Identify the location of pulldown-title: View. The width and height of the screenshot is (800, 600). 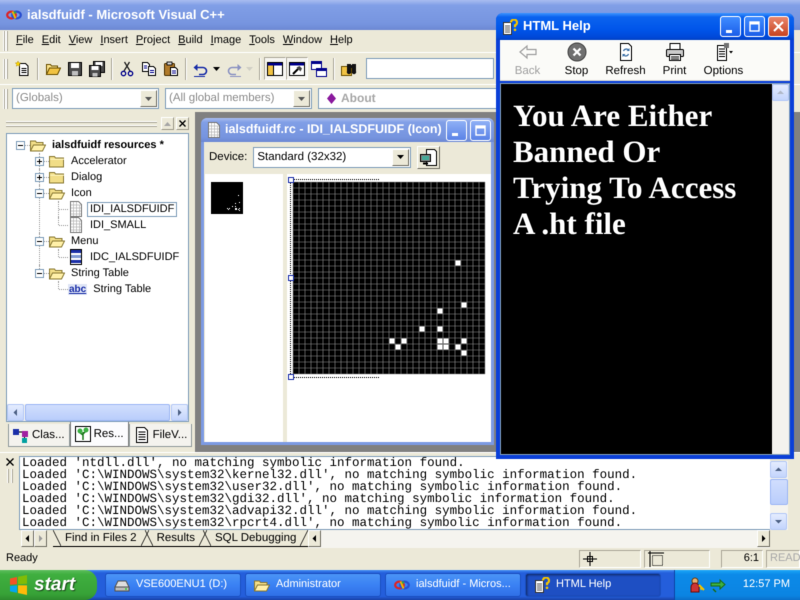
(80, 41).